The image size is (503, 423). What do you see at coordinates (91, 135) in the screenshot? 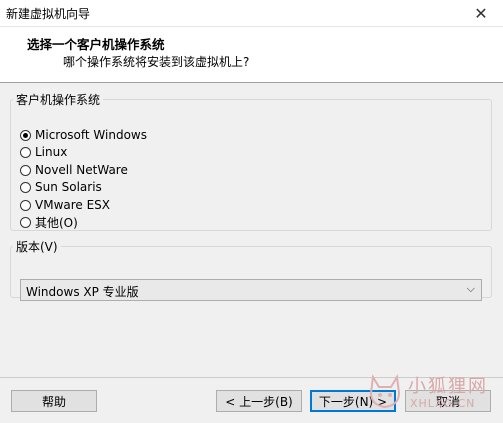
I see `radio-label: Microsoft Windows` at bounding box center [91, 135].